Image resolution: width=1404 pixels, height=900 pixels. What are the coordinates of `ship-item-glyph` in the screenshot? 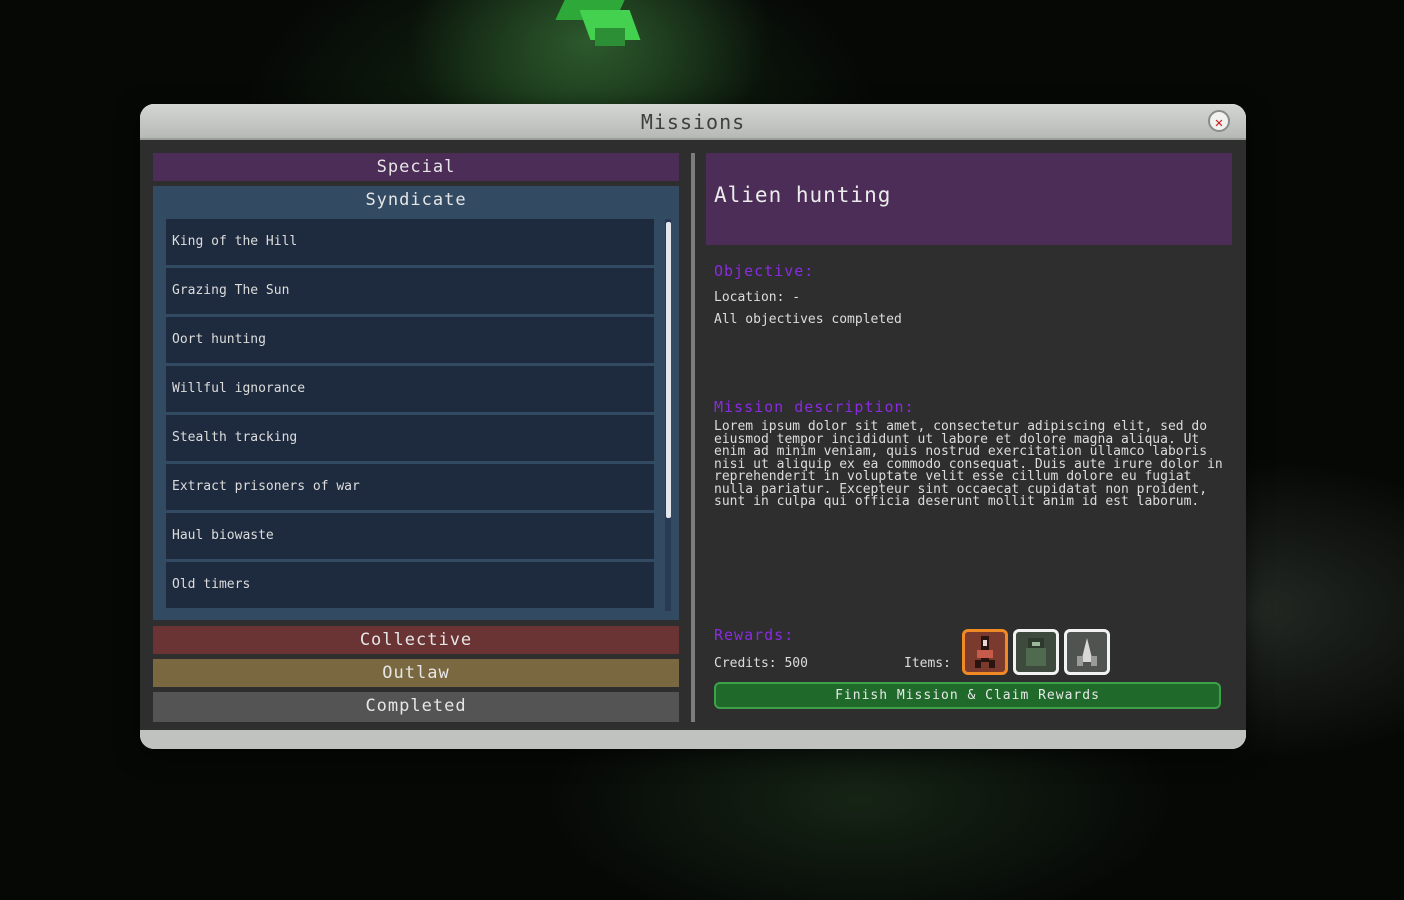 It's located at (1087, 652).